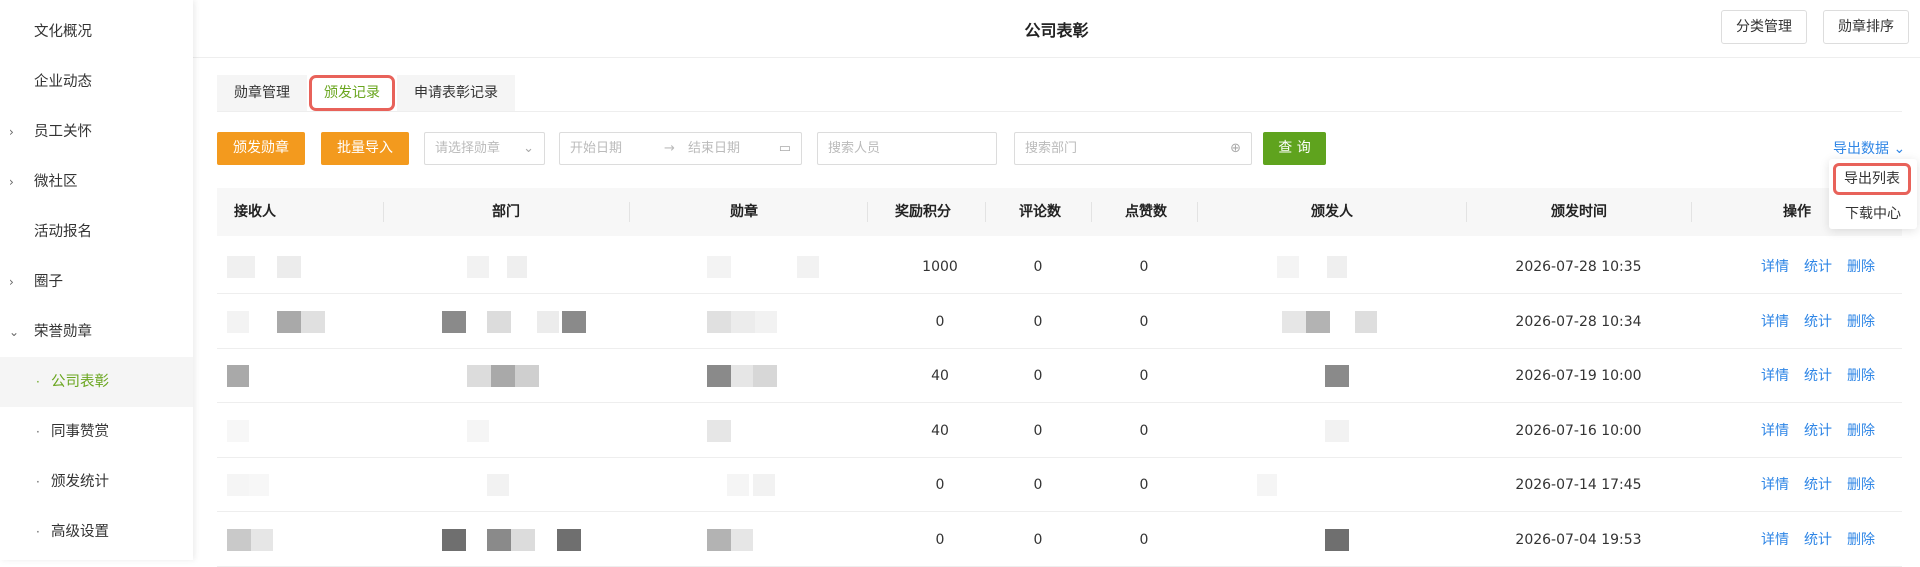 The width and height of the screenshot is (1920, 567). I want to click on sidebar-item-circles: › 圈子, so click(96, 282).